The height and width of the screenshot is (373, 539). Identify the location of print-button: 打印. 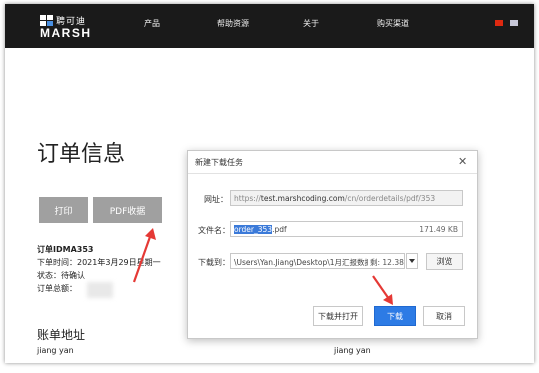
(63, 210).